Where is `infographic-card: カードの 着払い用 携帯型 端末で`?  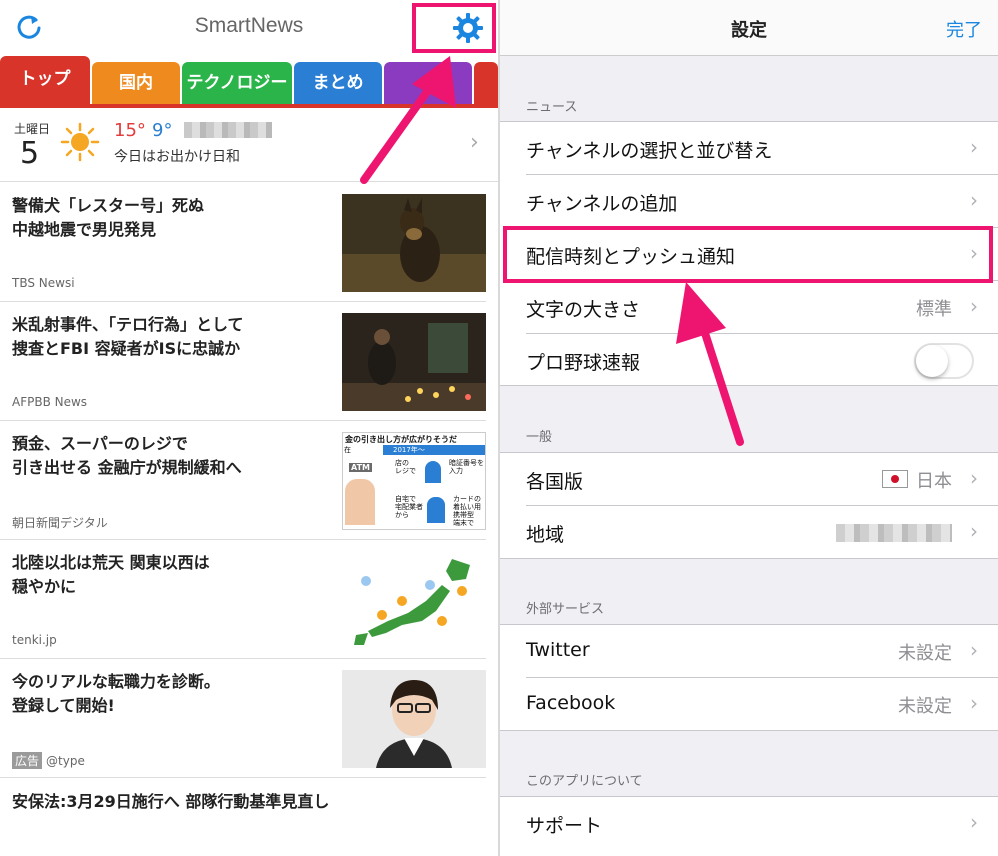
infographic-card: カードの 着払い用 携帯型 端末で is located at coordinates (467, 511).